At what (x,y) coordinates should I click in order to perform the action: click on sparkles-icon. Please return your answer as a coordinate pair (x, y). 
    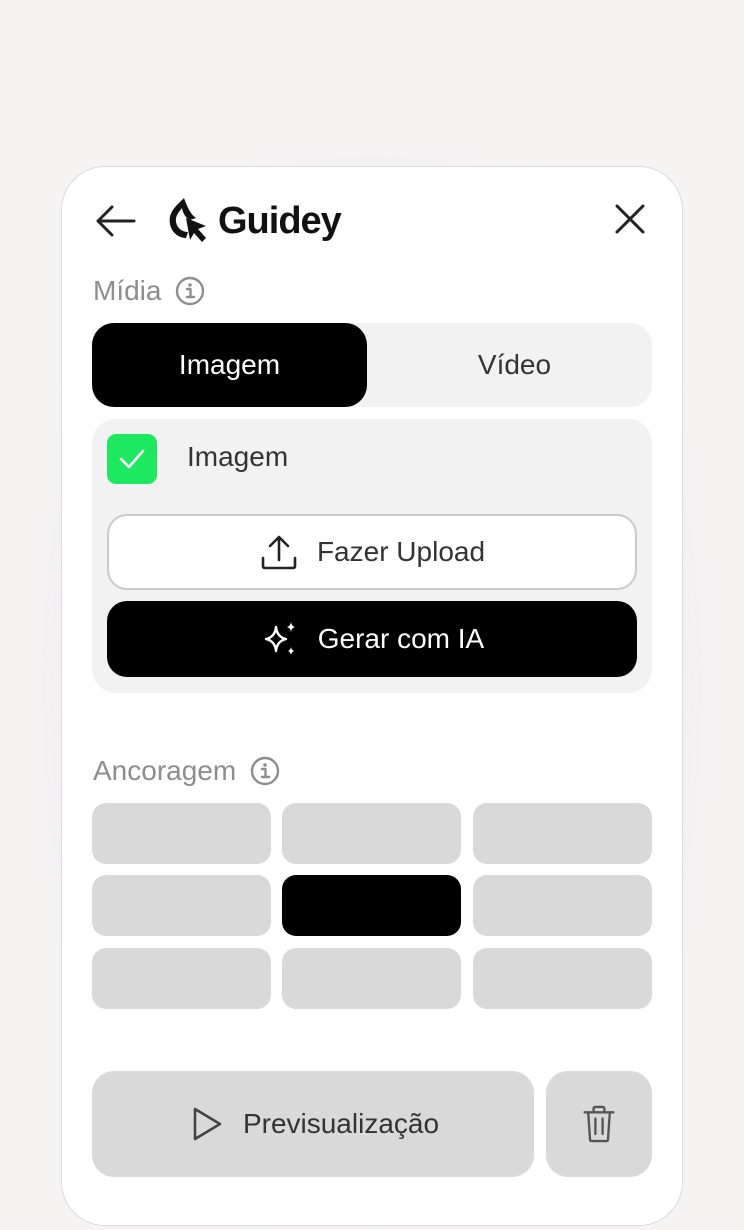
    Looking at the image, I should click on (279, 638).